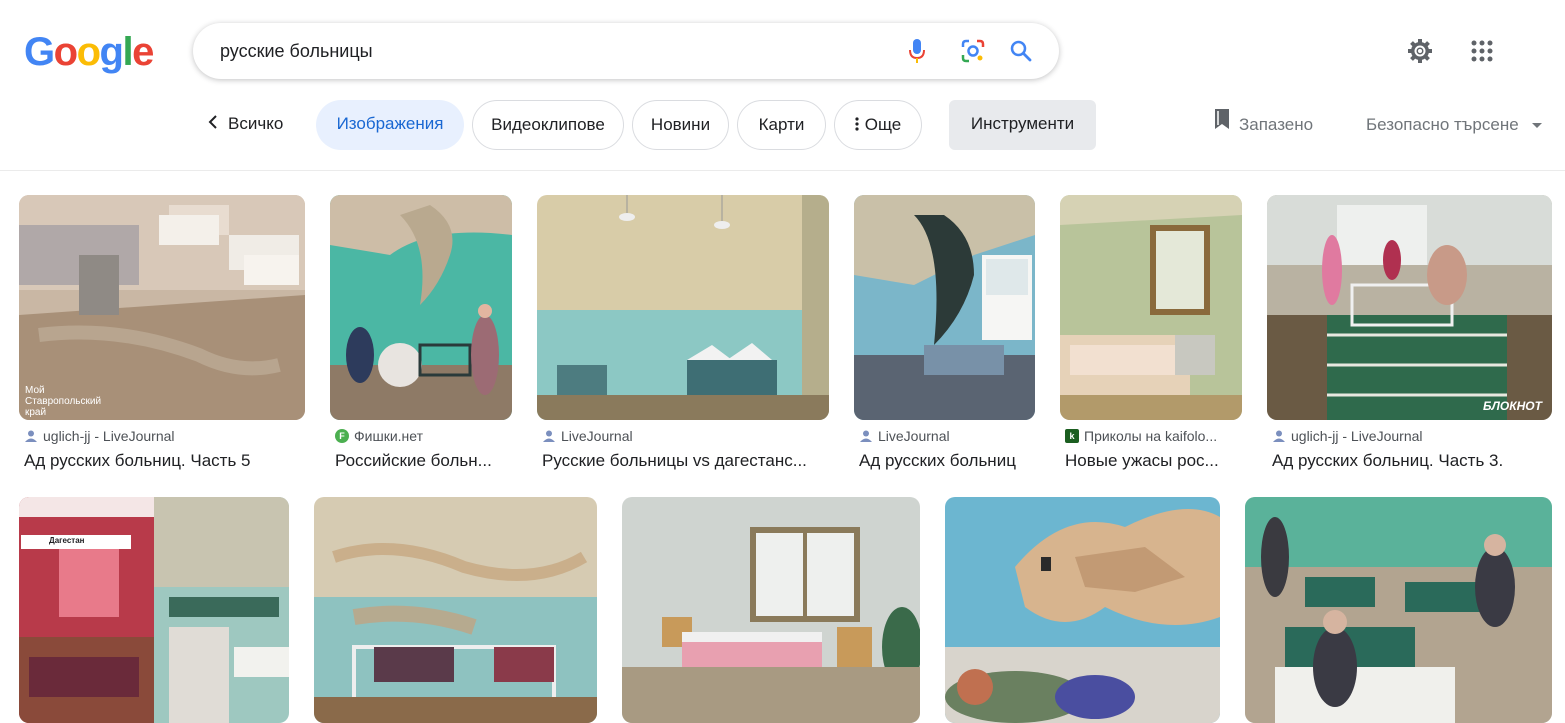 This screenshot has width=1565, height=723. What do you see at coordinates (162, 307) in the screenshot?
I see `result-thumbnail: Мой Ставропольский край` at bounding box center [162, 307].